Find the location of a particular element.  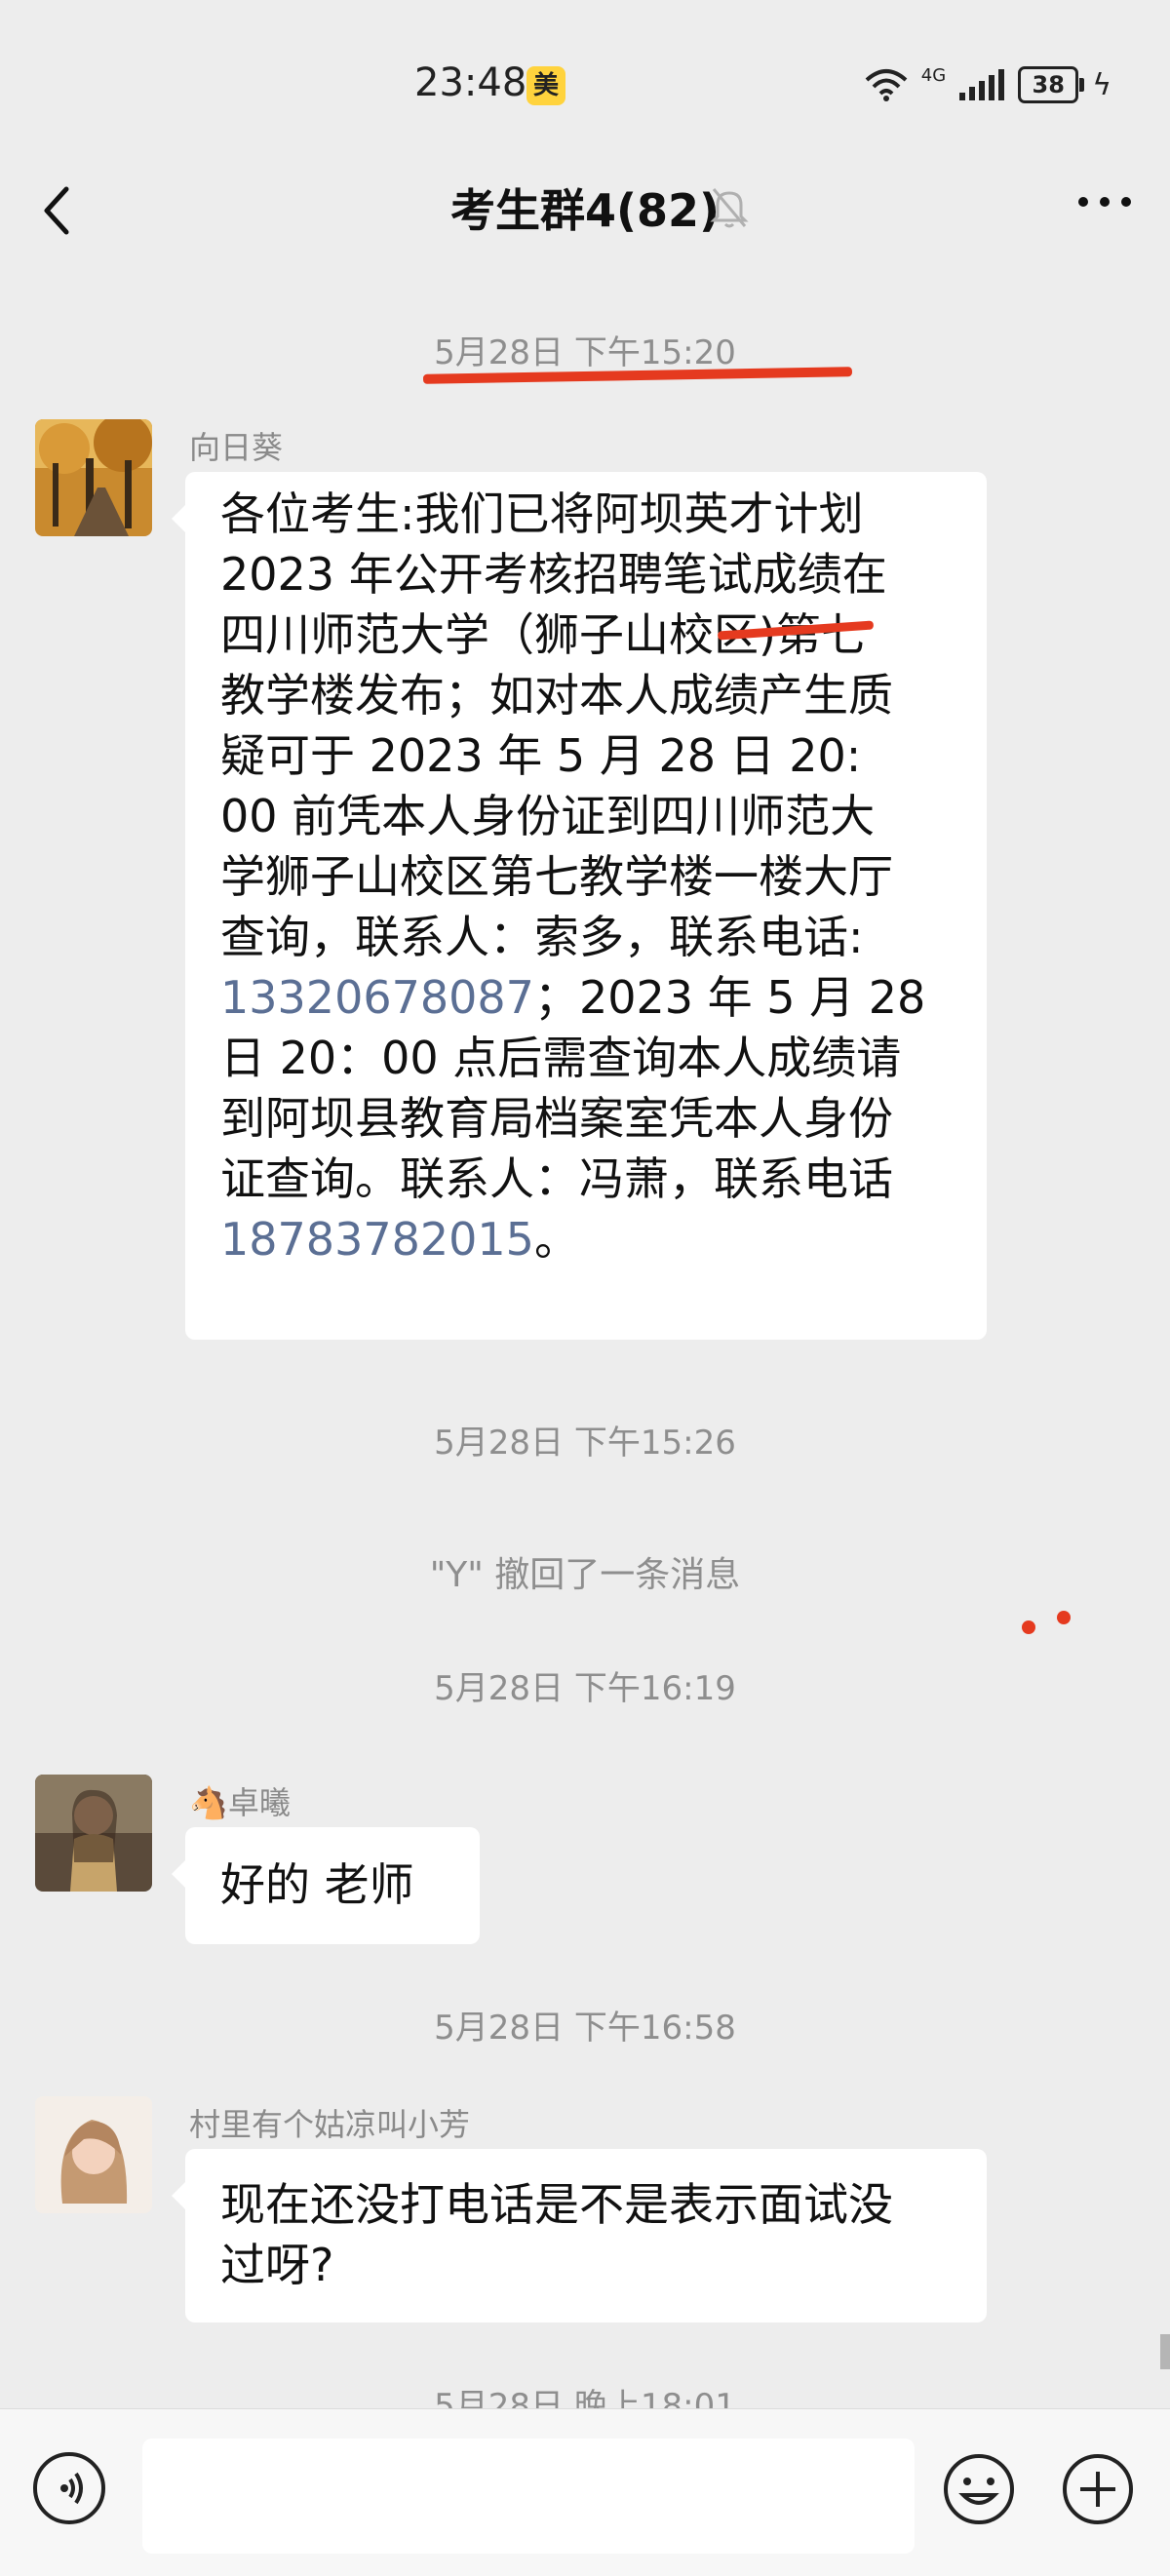

input-bar is located at coordinates (585, 2492).